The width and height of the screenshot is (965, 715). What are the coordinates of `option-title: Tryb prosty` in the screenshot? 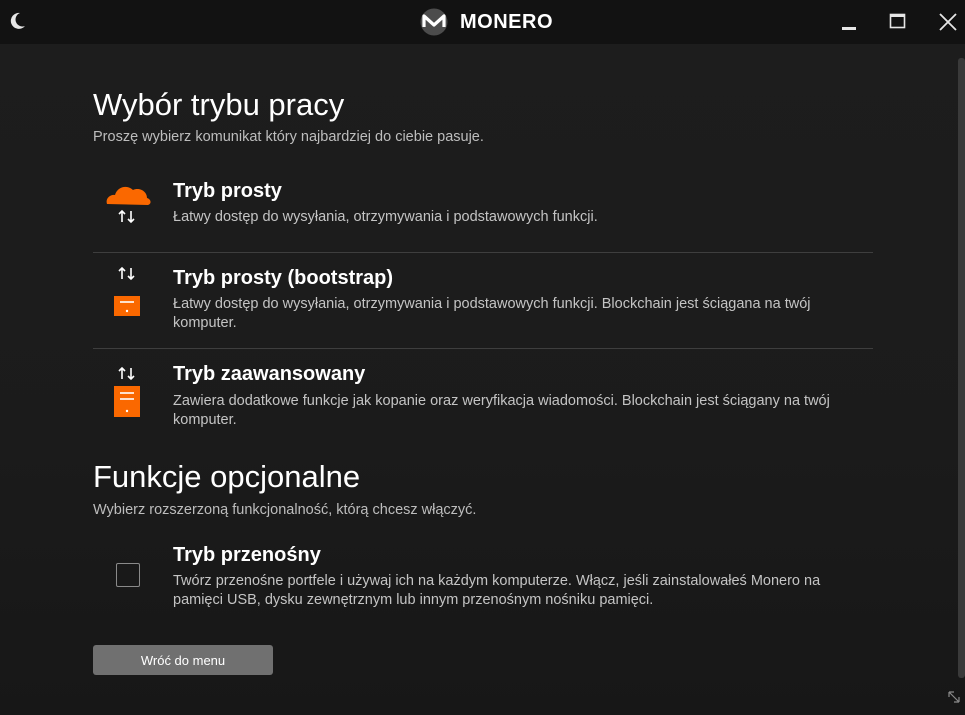 It's located at (227, 191).